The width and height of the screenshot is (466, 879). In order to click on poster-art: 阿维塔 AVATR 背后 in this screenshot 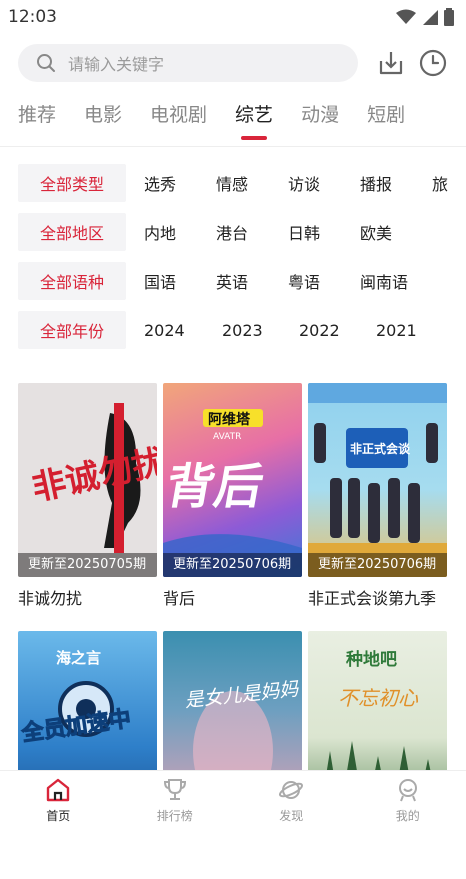, I will do `click(232, 480)`.